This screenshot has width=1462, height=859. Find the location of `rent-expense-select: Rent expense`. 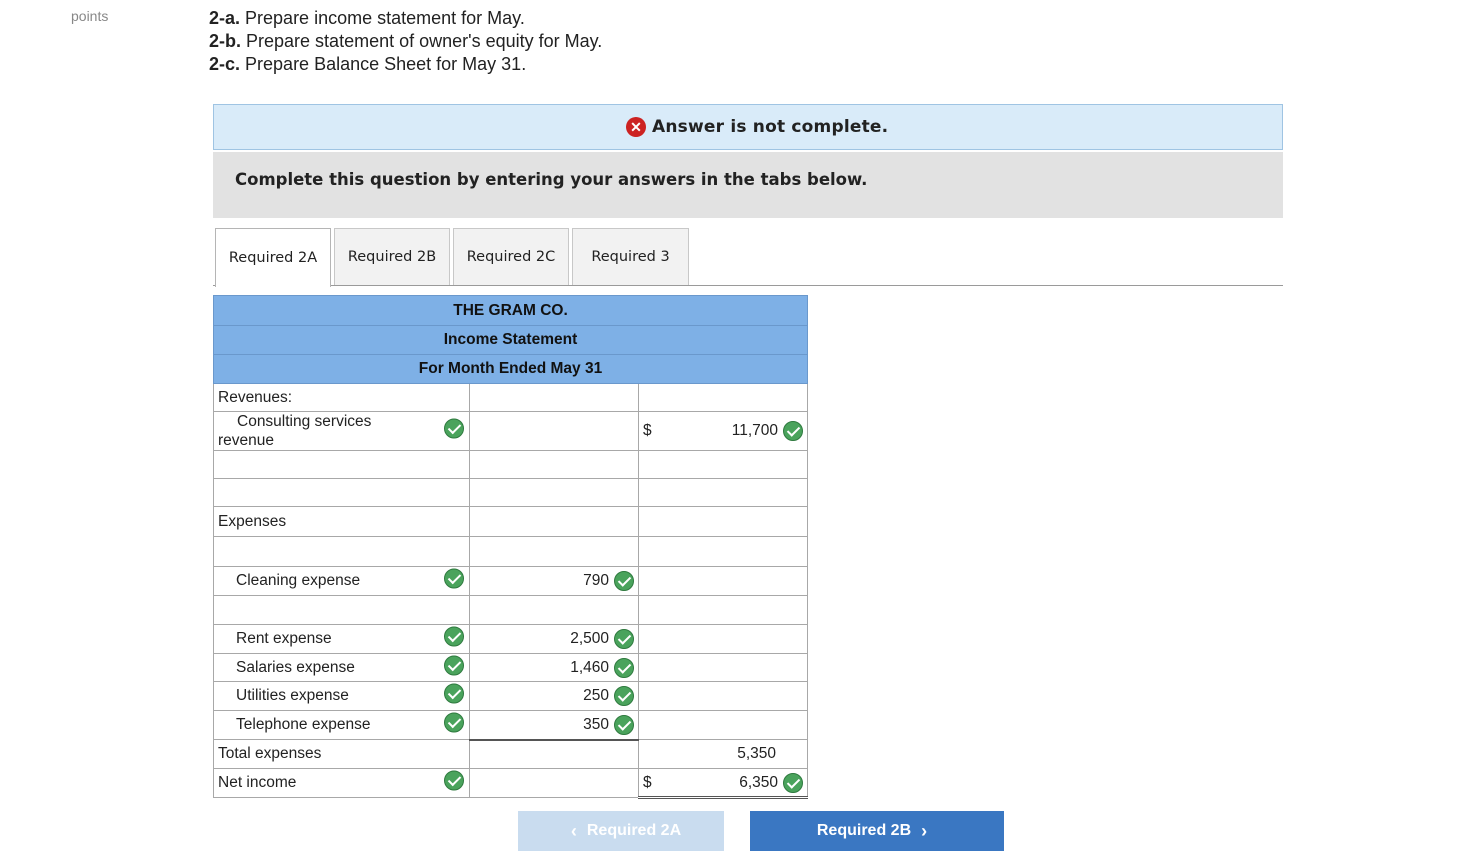

rent-expense-select: Rent expense is located at coordinates (341, 639).